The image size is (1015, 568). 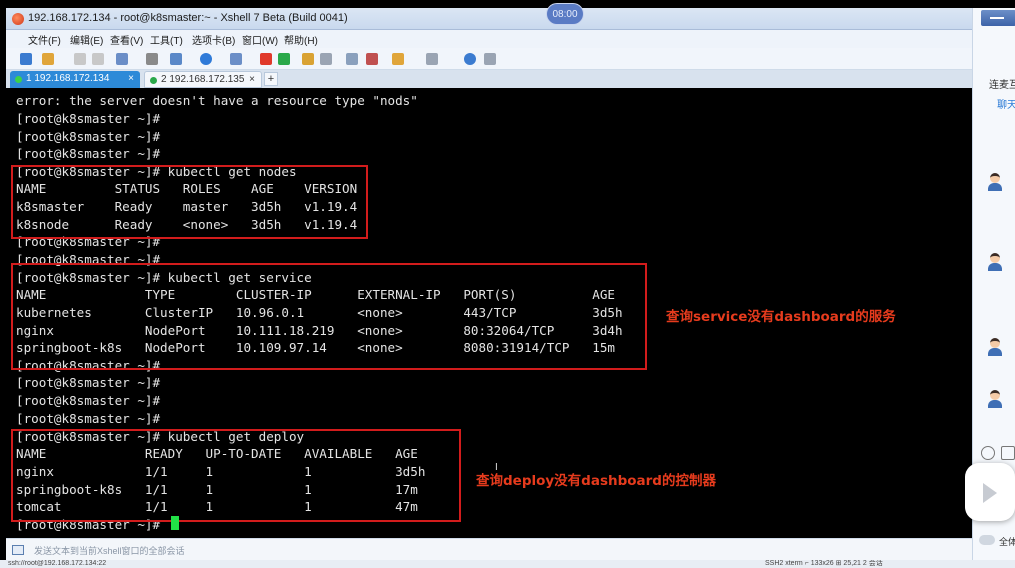 I want to click on menu-file: 文件(F), so click(x=44, y=39).